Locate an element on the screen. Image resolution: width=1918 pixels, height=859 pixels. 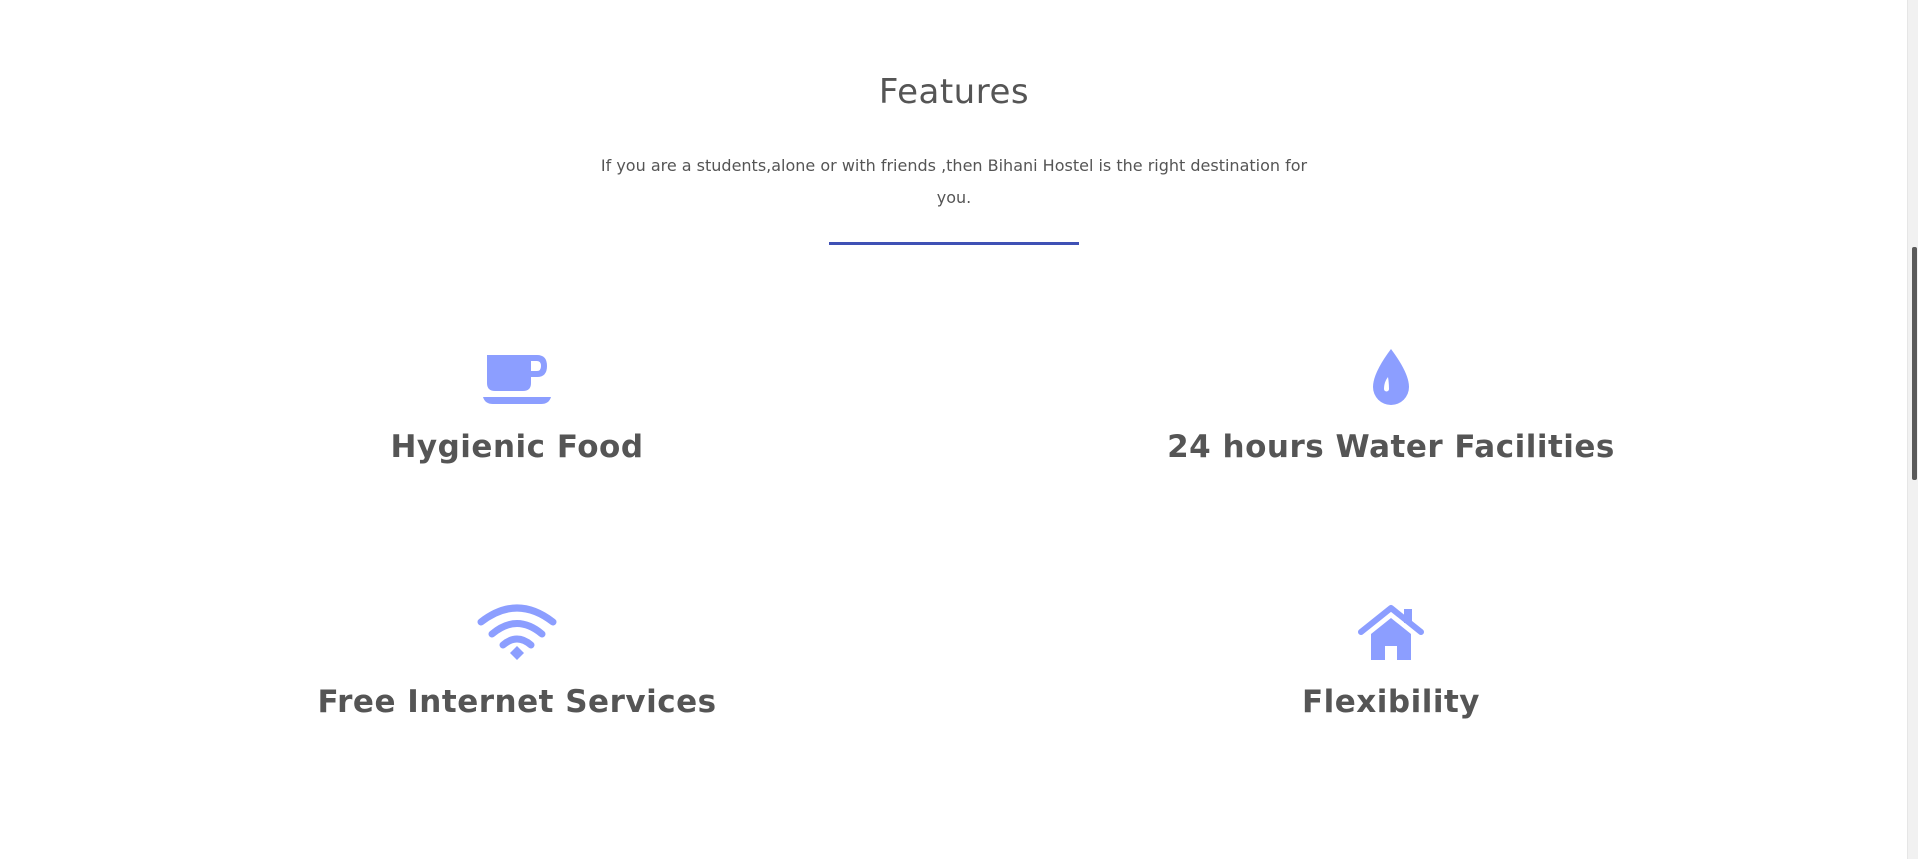
feature-hygienic-food: Hygienic Food is located at coordinates (517, 406).